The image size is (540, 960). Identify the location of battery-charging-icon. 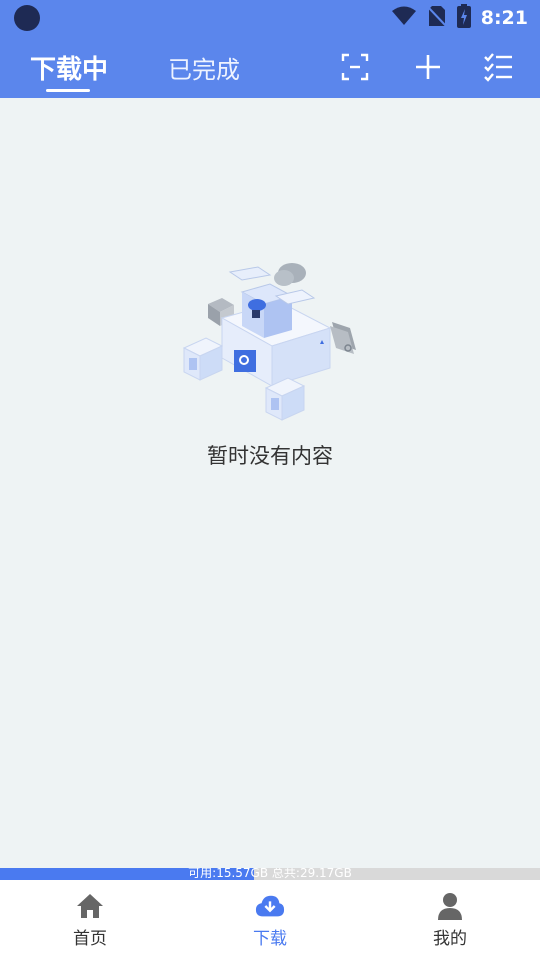
(463, 18).